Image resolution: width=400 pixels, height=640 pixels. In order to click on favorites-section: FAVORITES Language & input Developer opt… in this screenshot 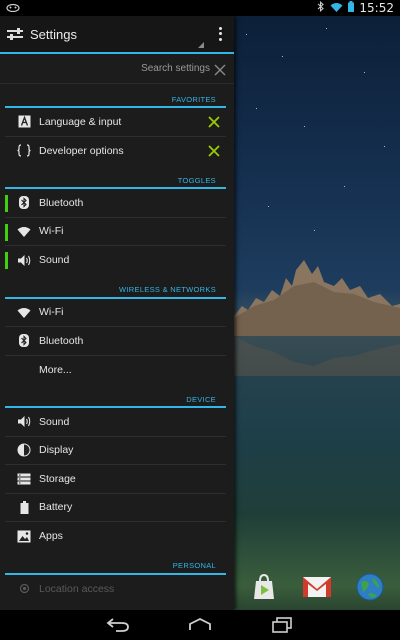, I will do `click(117, 124)`.